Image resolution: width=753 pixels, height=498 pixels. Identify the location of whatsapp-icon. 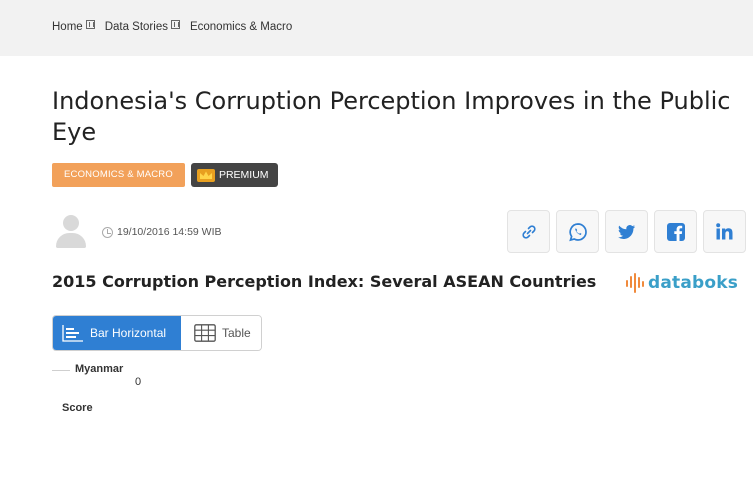
(577, 231).